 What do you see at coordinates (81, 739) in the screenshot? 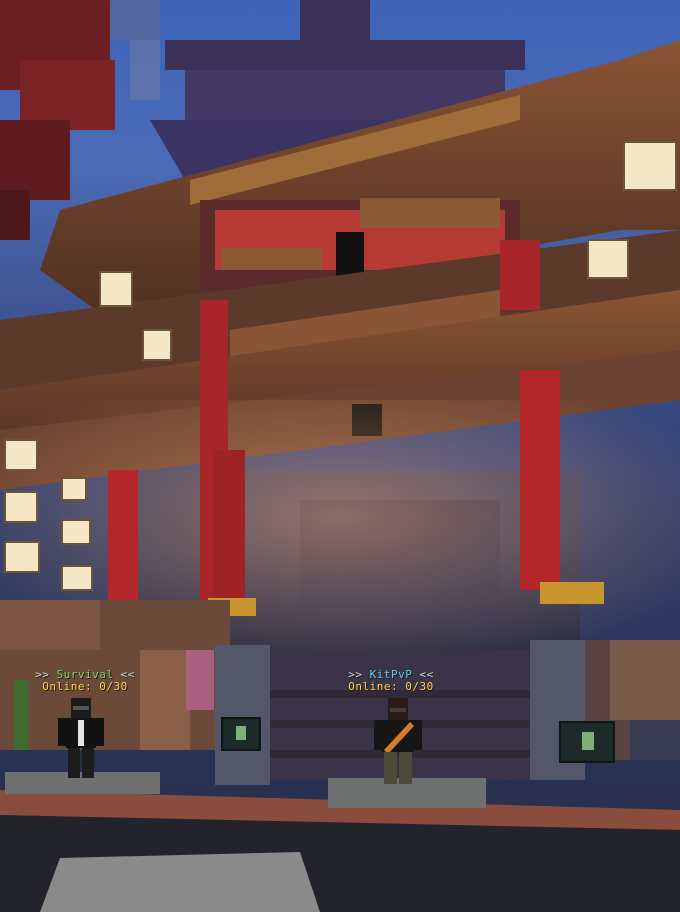
I see `survival-npc` at bounding box center [81, 739].